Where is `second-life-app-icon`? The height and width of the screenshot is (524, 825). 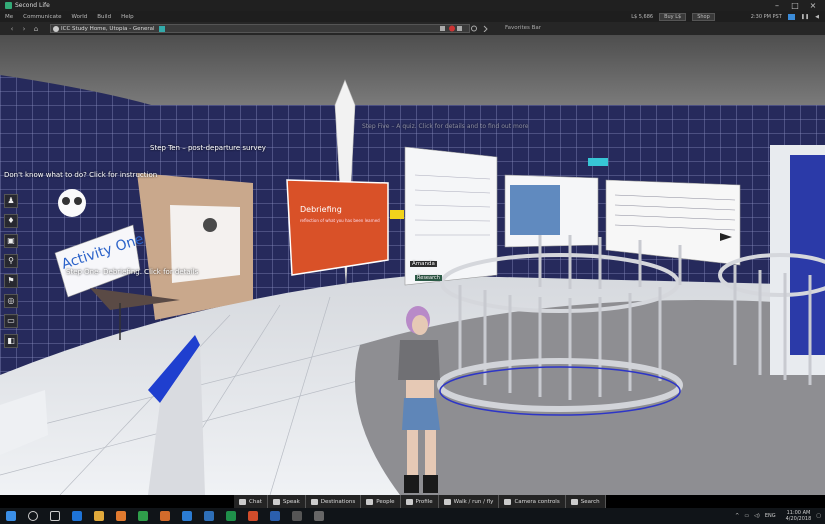
second-life-app-icon is located at coordinates (8, 5).